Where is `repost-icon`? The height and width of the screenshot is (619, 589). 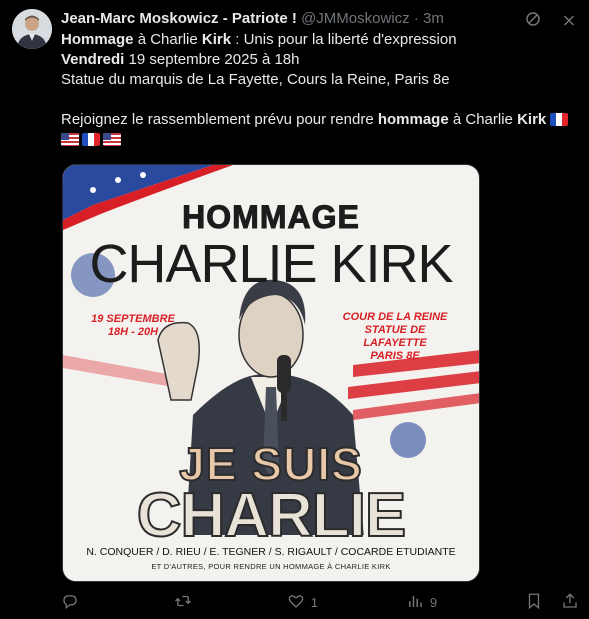
repost-icon is located at coordinates (183, 602).